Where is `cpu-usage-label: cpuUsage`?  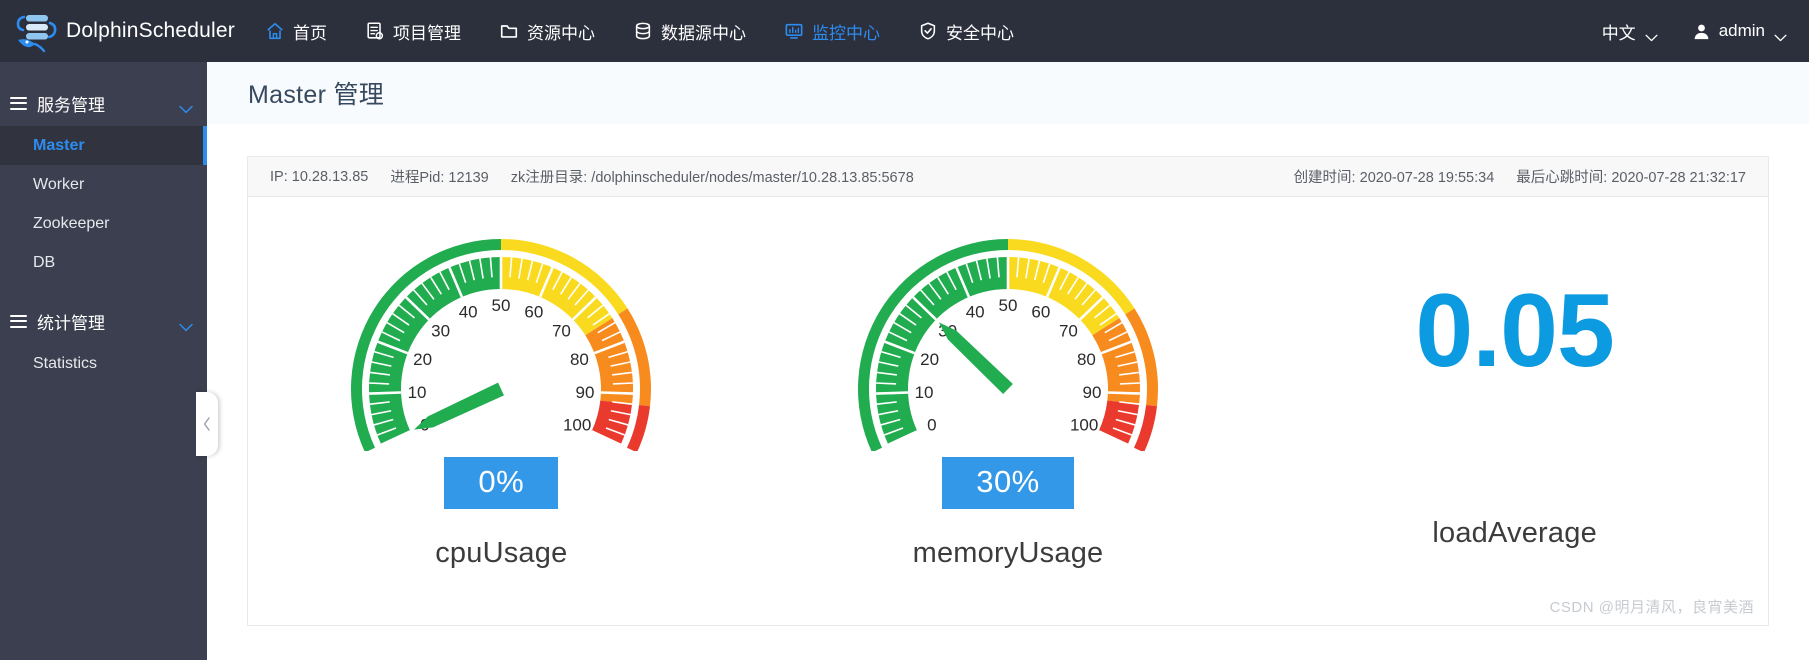 cpu-usage-label: cpuUsage is located at coordinates (501, 553).